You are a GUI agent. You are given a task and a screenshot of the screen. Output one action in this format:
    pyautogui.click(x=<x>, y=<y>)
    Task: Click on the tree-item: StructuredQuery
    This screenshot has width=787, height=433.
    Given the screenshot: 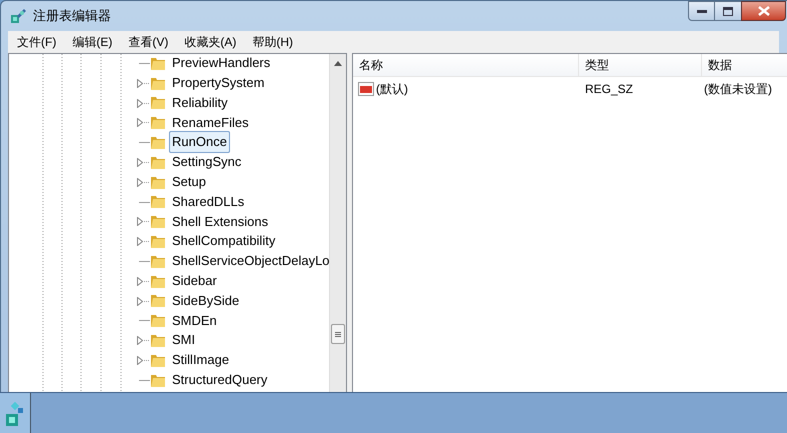 What is the action you would take?
    pyautogui.click(x=219, y=379)
    